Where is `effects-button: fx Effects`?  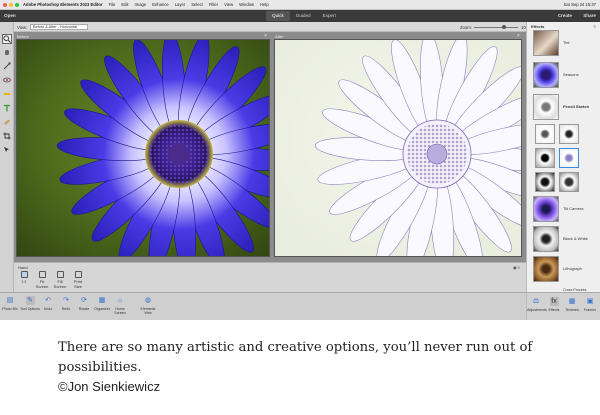
effects-button: fx Effects is located at coordinates (554, 304).